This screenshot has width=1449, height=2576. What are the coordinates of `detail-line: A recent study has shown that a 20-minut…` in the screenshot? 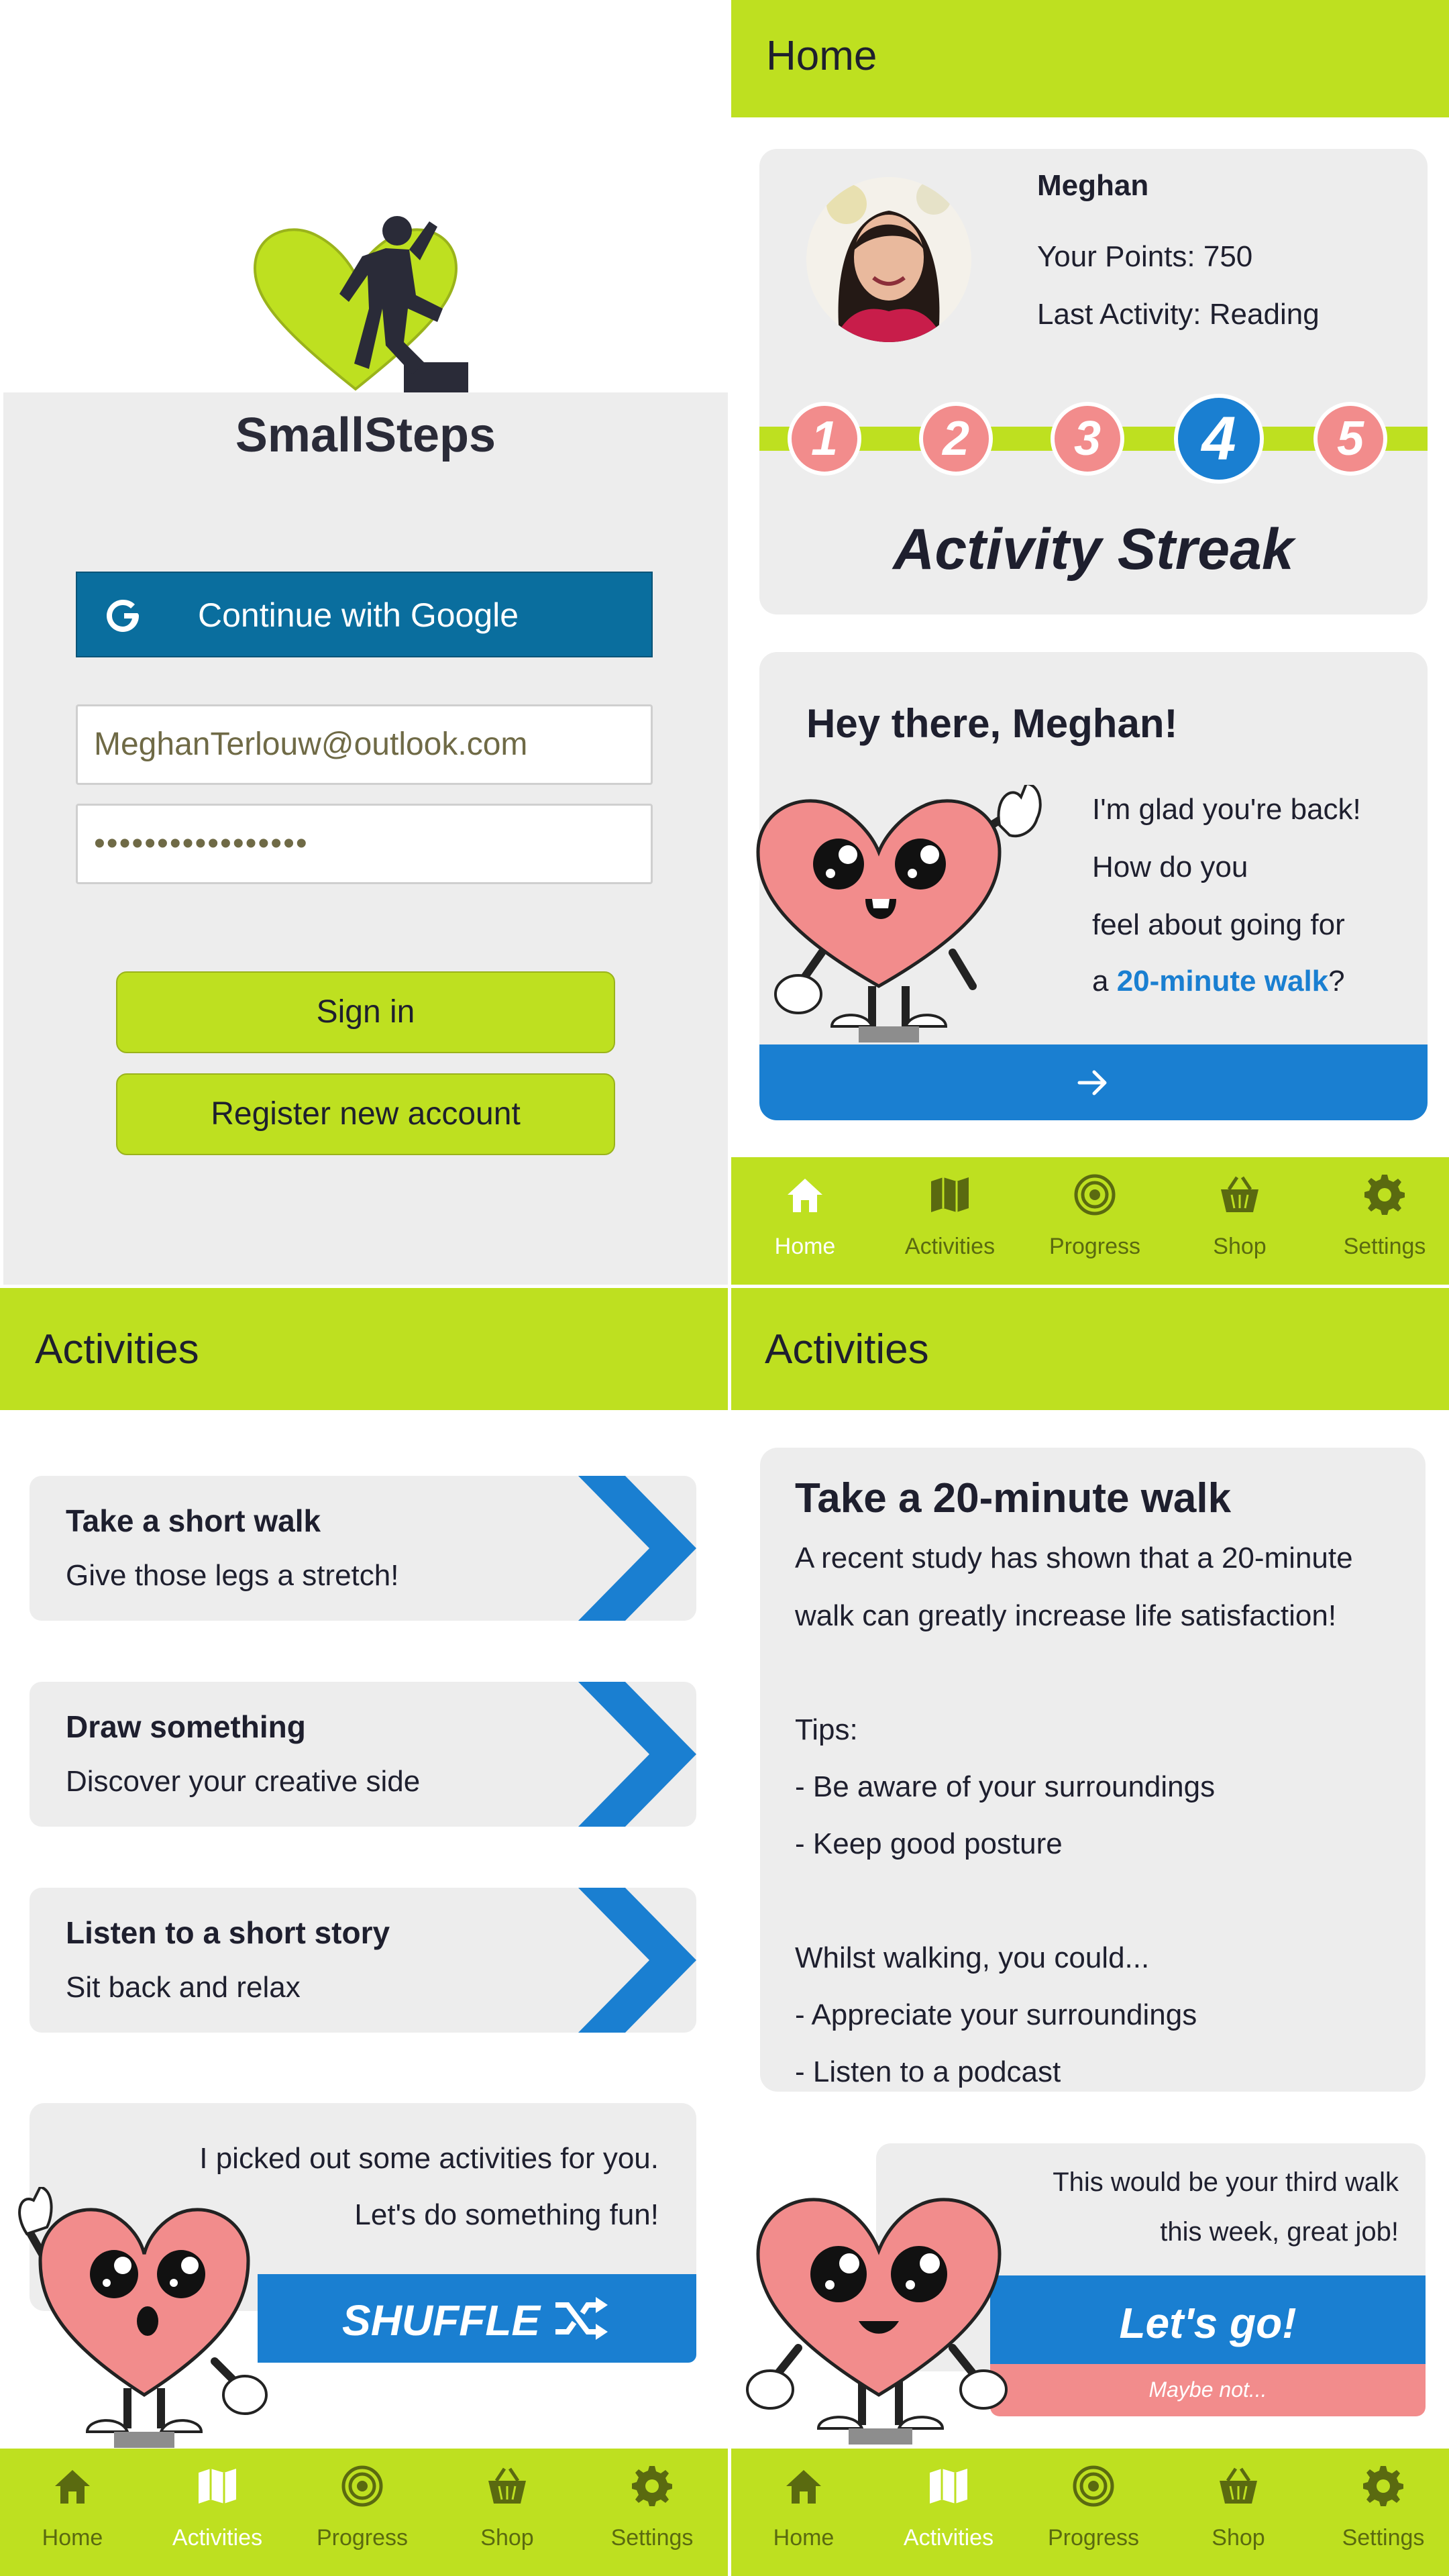 It's located at (1074, 1558).